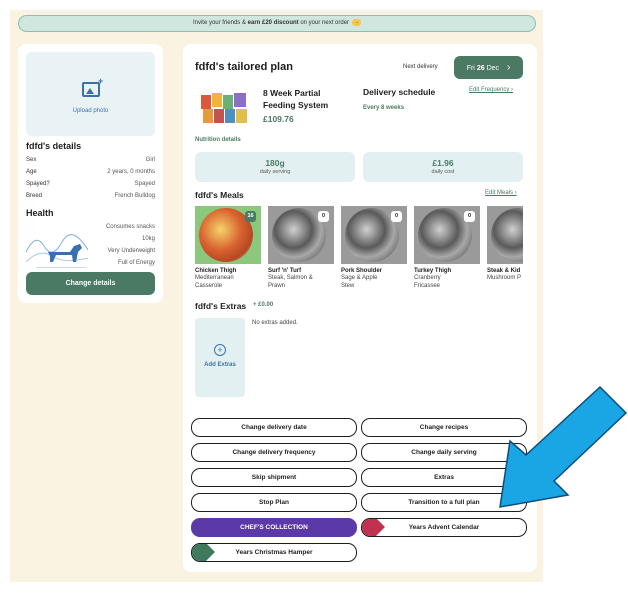 The image size is (628, 596). I want to click on change-details-button: Change details, so click(90, 283).